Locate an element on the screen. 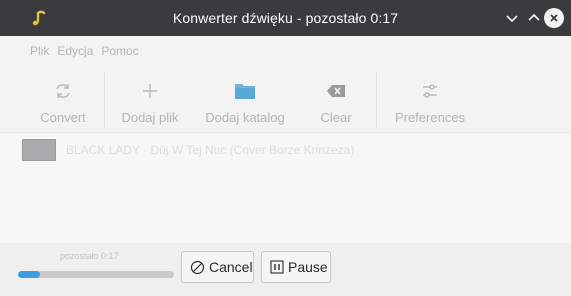  clear-label: Clear is located at coordinates (336, 117).